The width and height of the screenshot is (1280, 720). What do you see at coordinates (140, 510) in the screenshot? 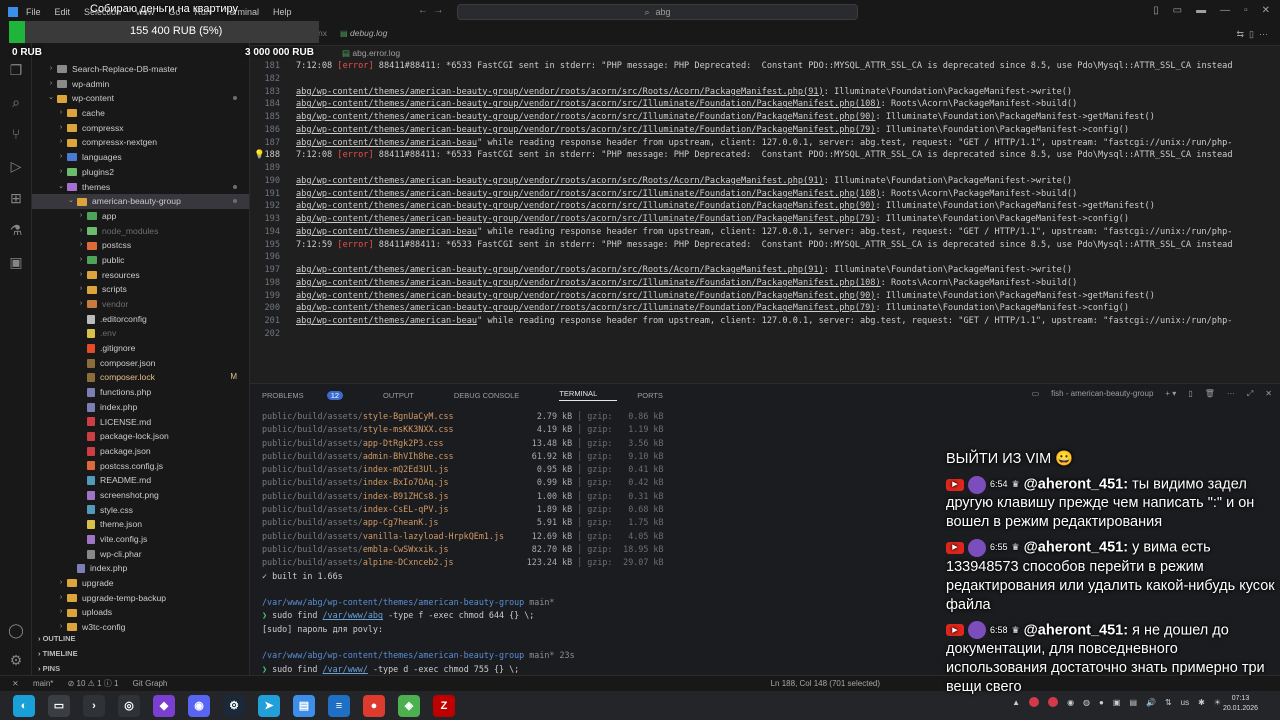
I see `tree-item: style.css` at bounding box center [140, 510].